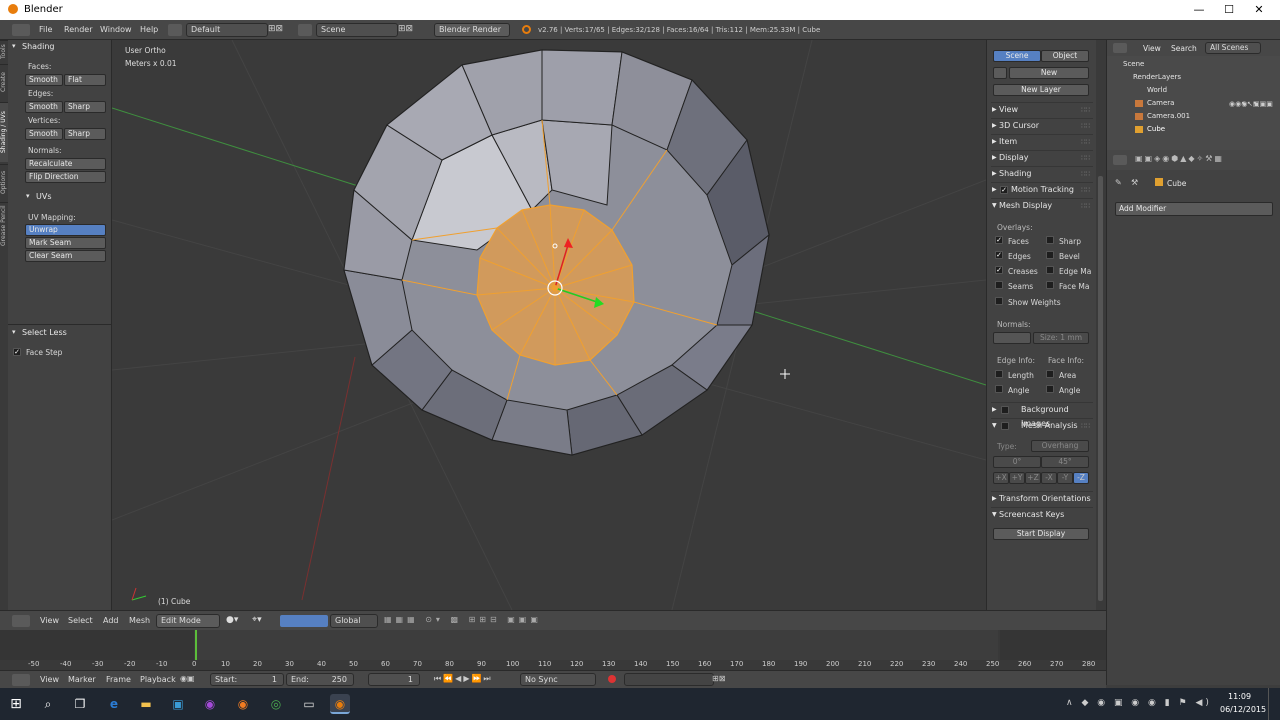 The image size is (1280, 720). I want to click on viewport-editor-icon, so click(21, 621).